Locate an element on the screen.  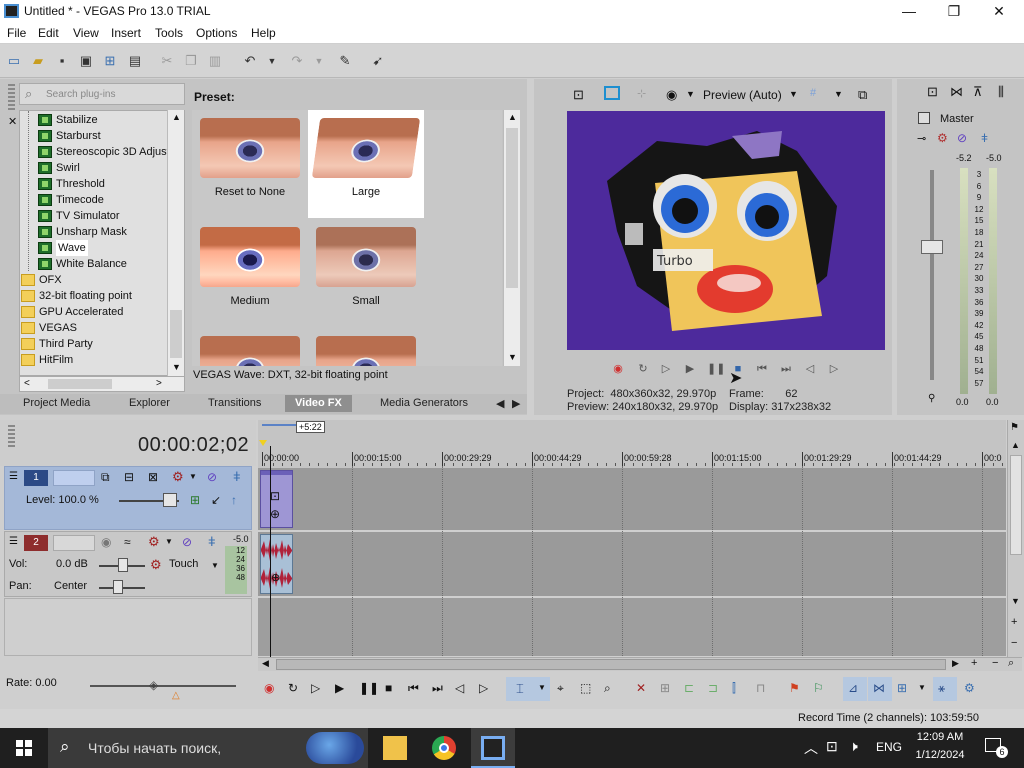
taskbar-search-box: ⌕ Чтобы начать поиск, is located at coordinates (208, 748).